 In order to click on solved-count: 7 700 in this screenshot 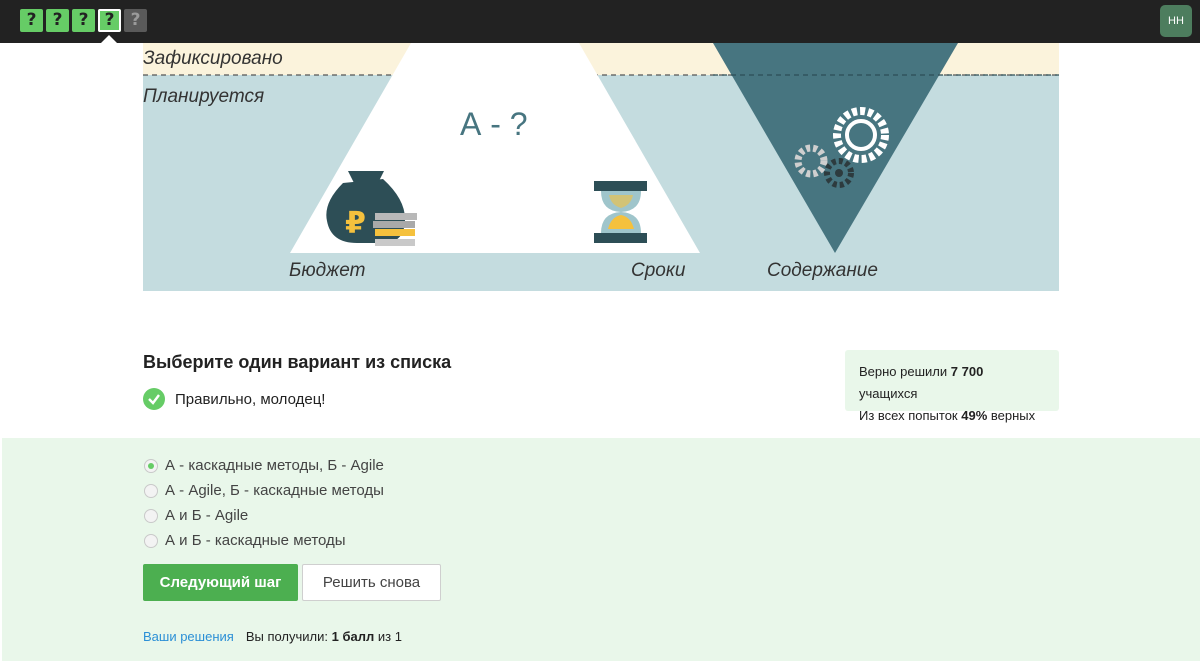, I will do `click(967, 371)`.